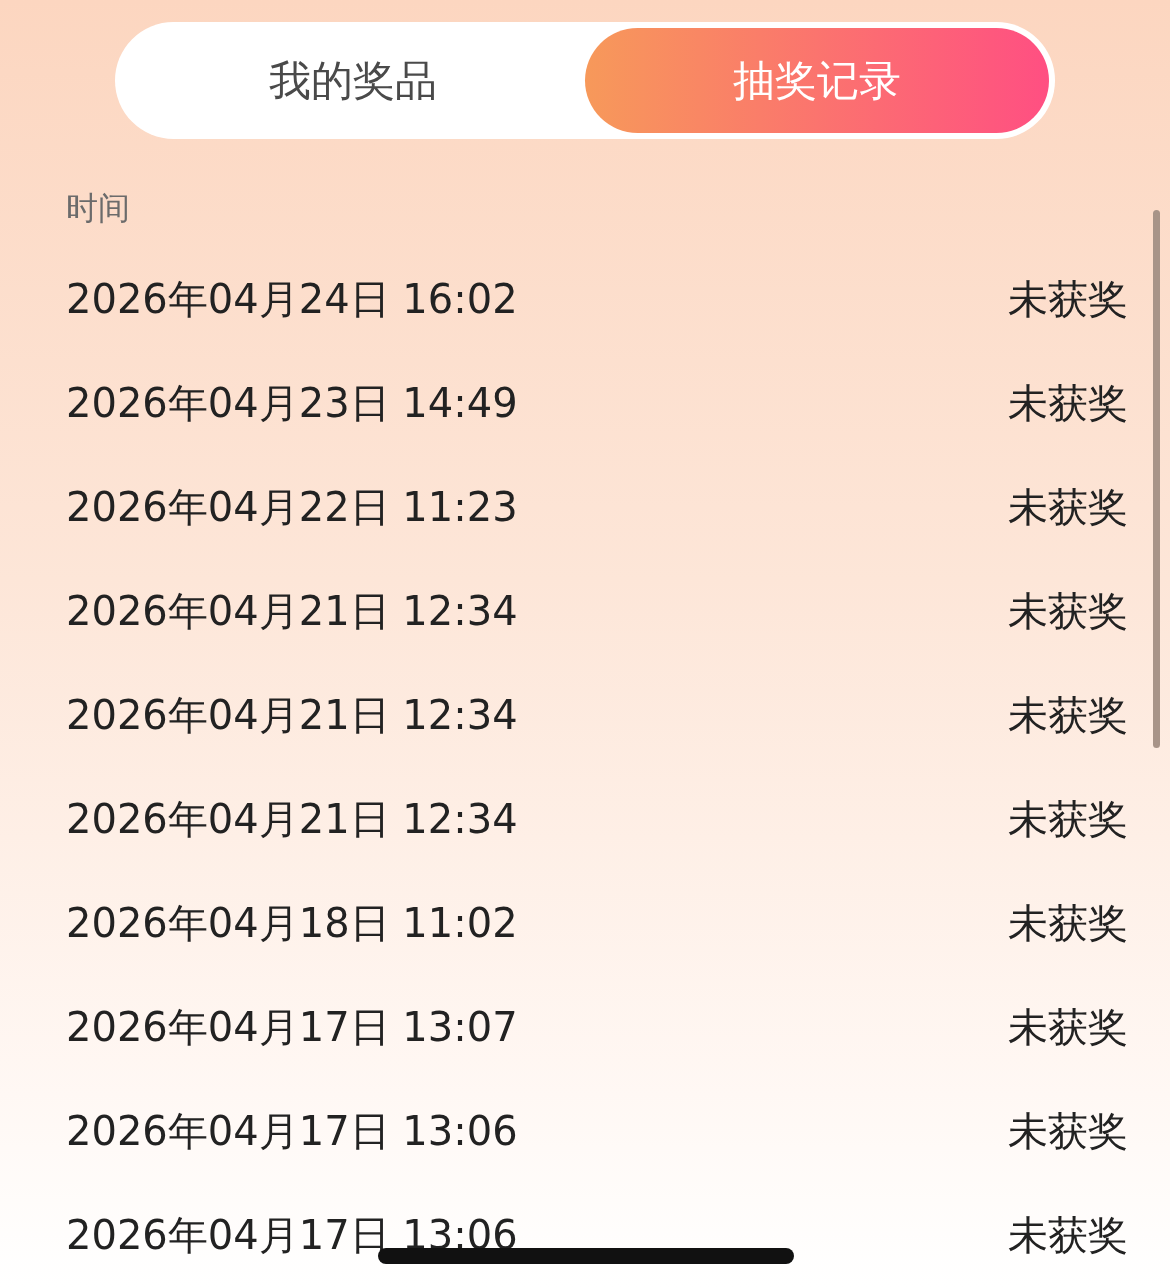 This screenshot has width=1170, height=1287. What do you see at coordinates (353, 80) in the screenshot?
I see `tab: 我的奖品` at bounding box center [353, 80].